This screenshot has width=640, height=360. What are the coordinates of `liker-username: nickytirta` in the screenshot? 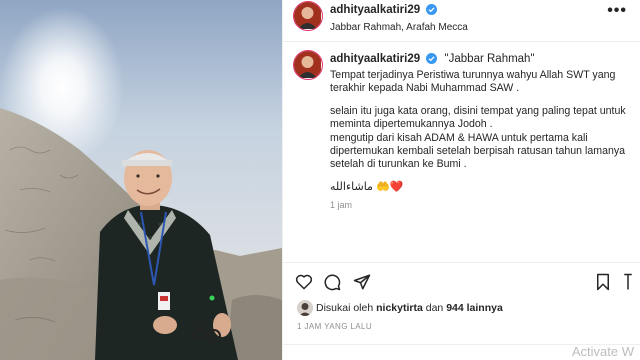 It's located at (399, 308).